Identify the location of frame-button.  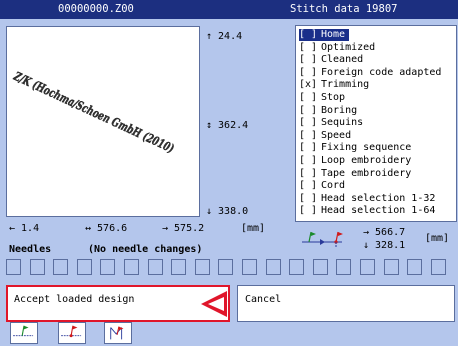
(118, 333).